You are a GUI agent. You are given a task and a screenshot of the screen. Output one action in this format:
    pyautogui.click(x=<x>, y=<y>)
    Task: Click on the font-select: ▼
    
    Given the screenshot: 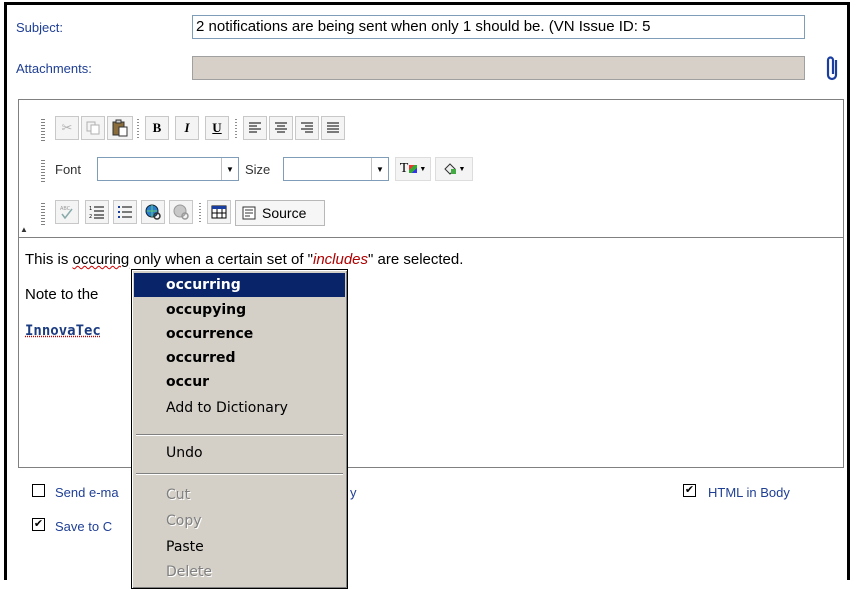 What is the action you would take?
    pyautogui.click(x=168, y=169)
    